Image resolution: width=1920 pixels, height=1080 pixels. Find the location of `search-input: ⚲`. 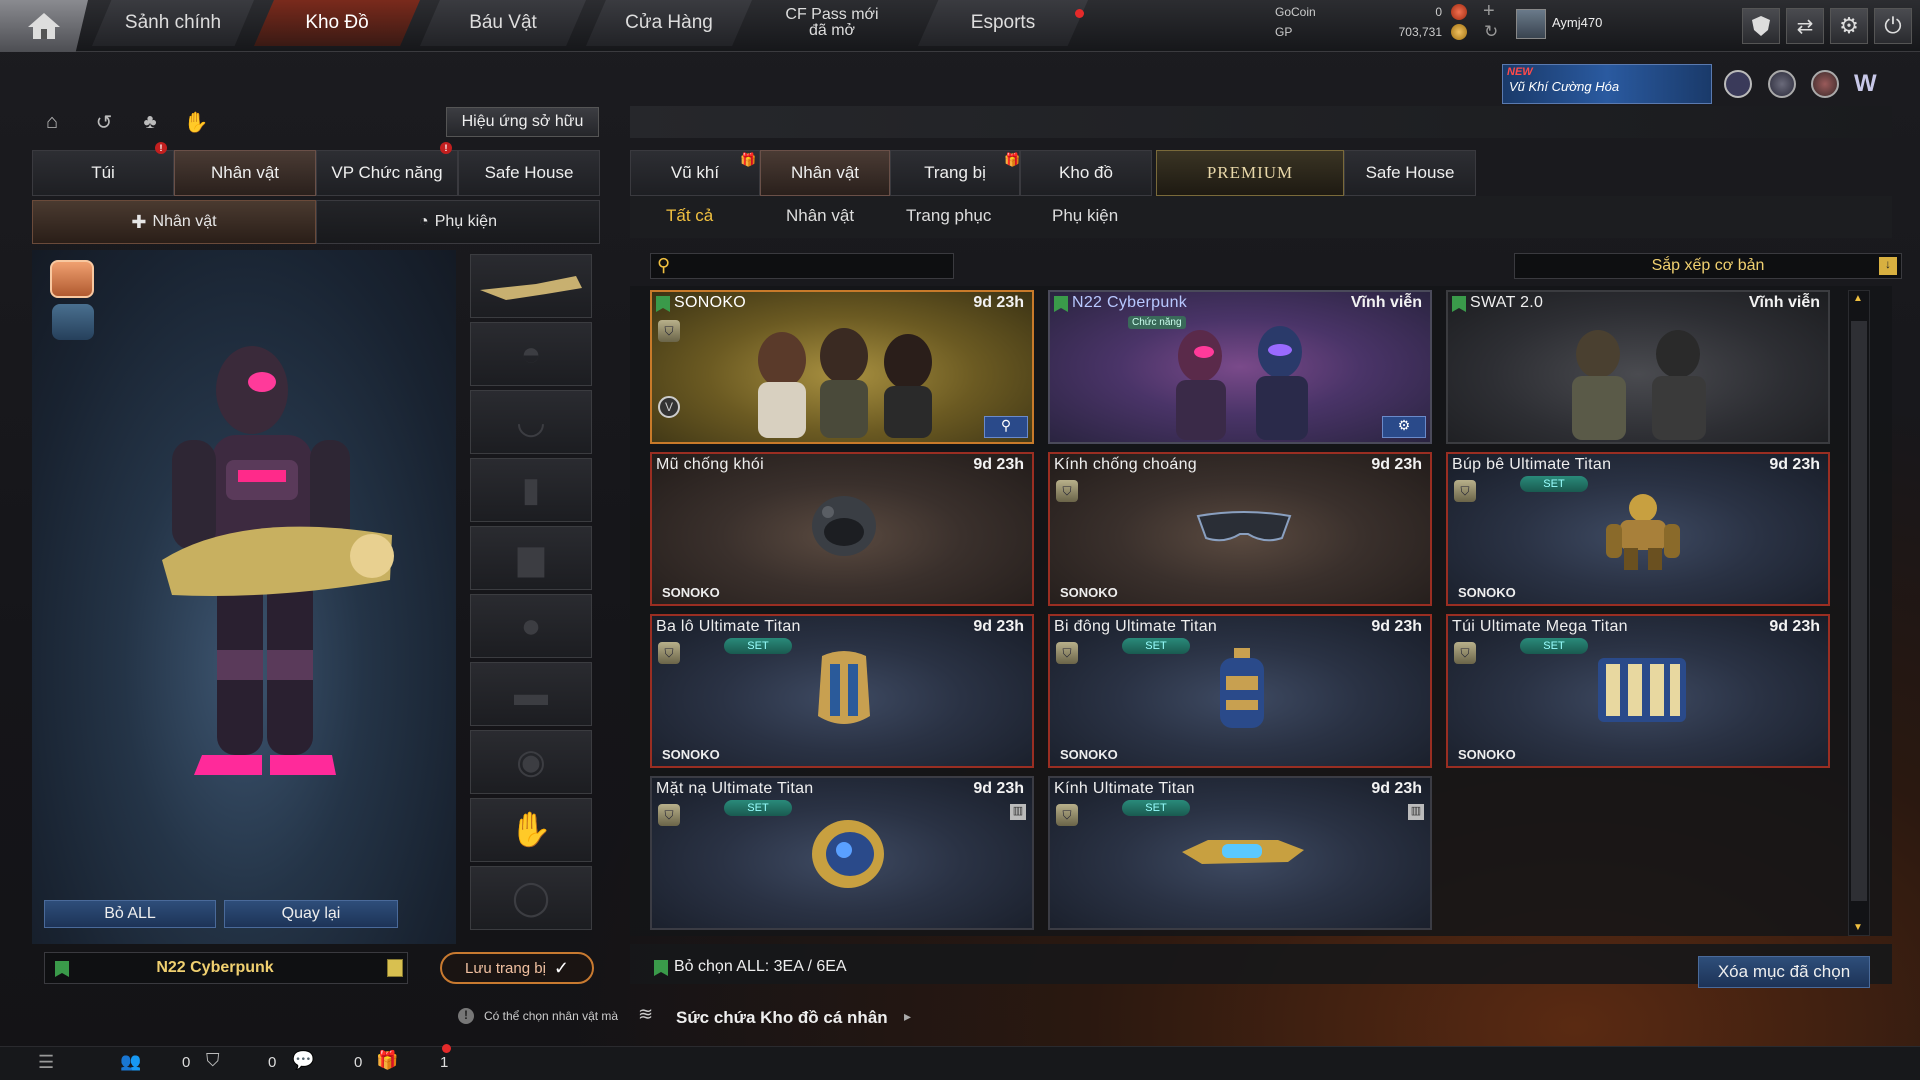

search-input: ⚲ is located at coordinates (802, 266).